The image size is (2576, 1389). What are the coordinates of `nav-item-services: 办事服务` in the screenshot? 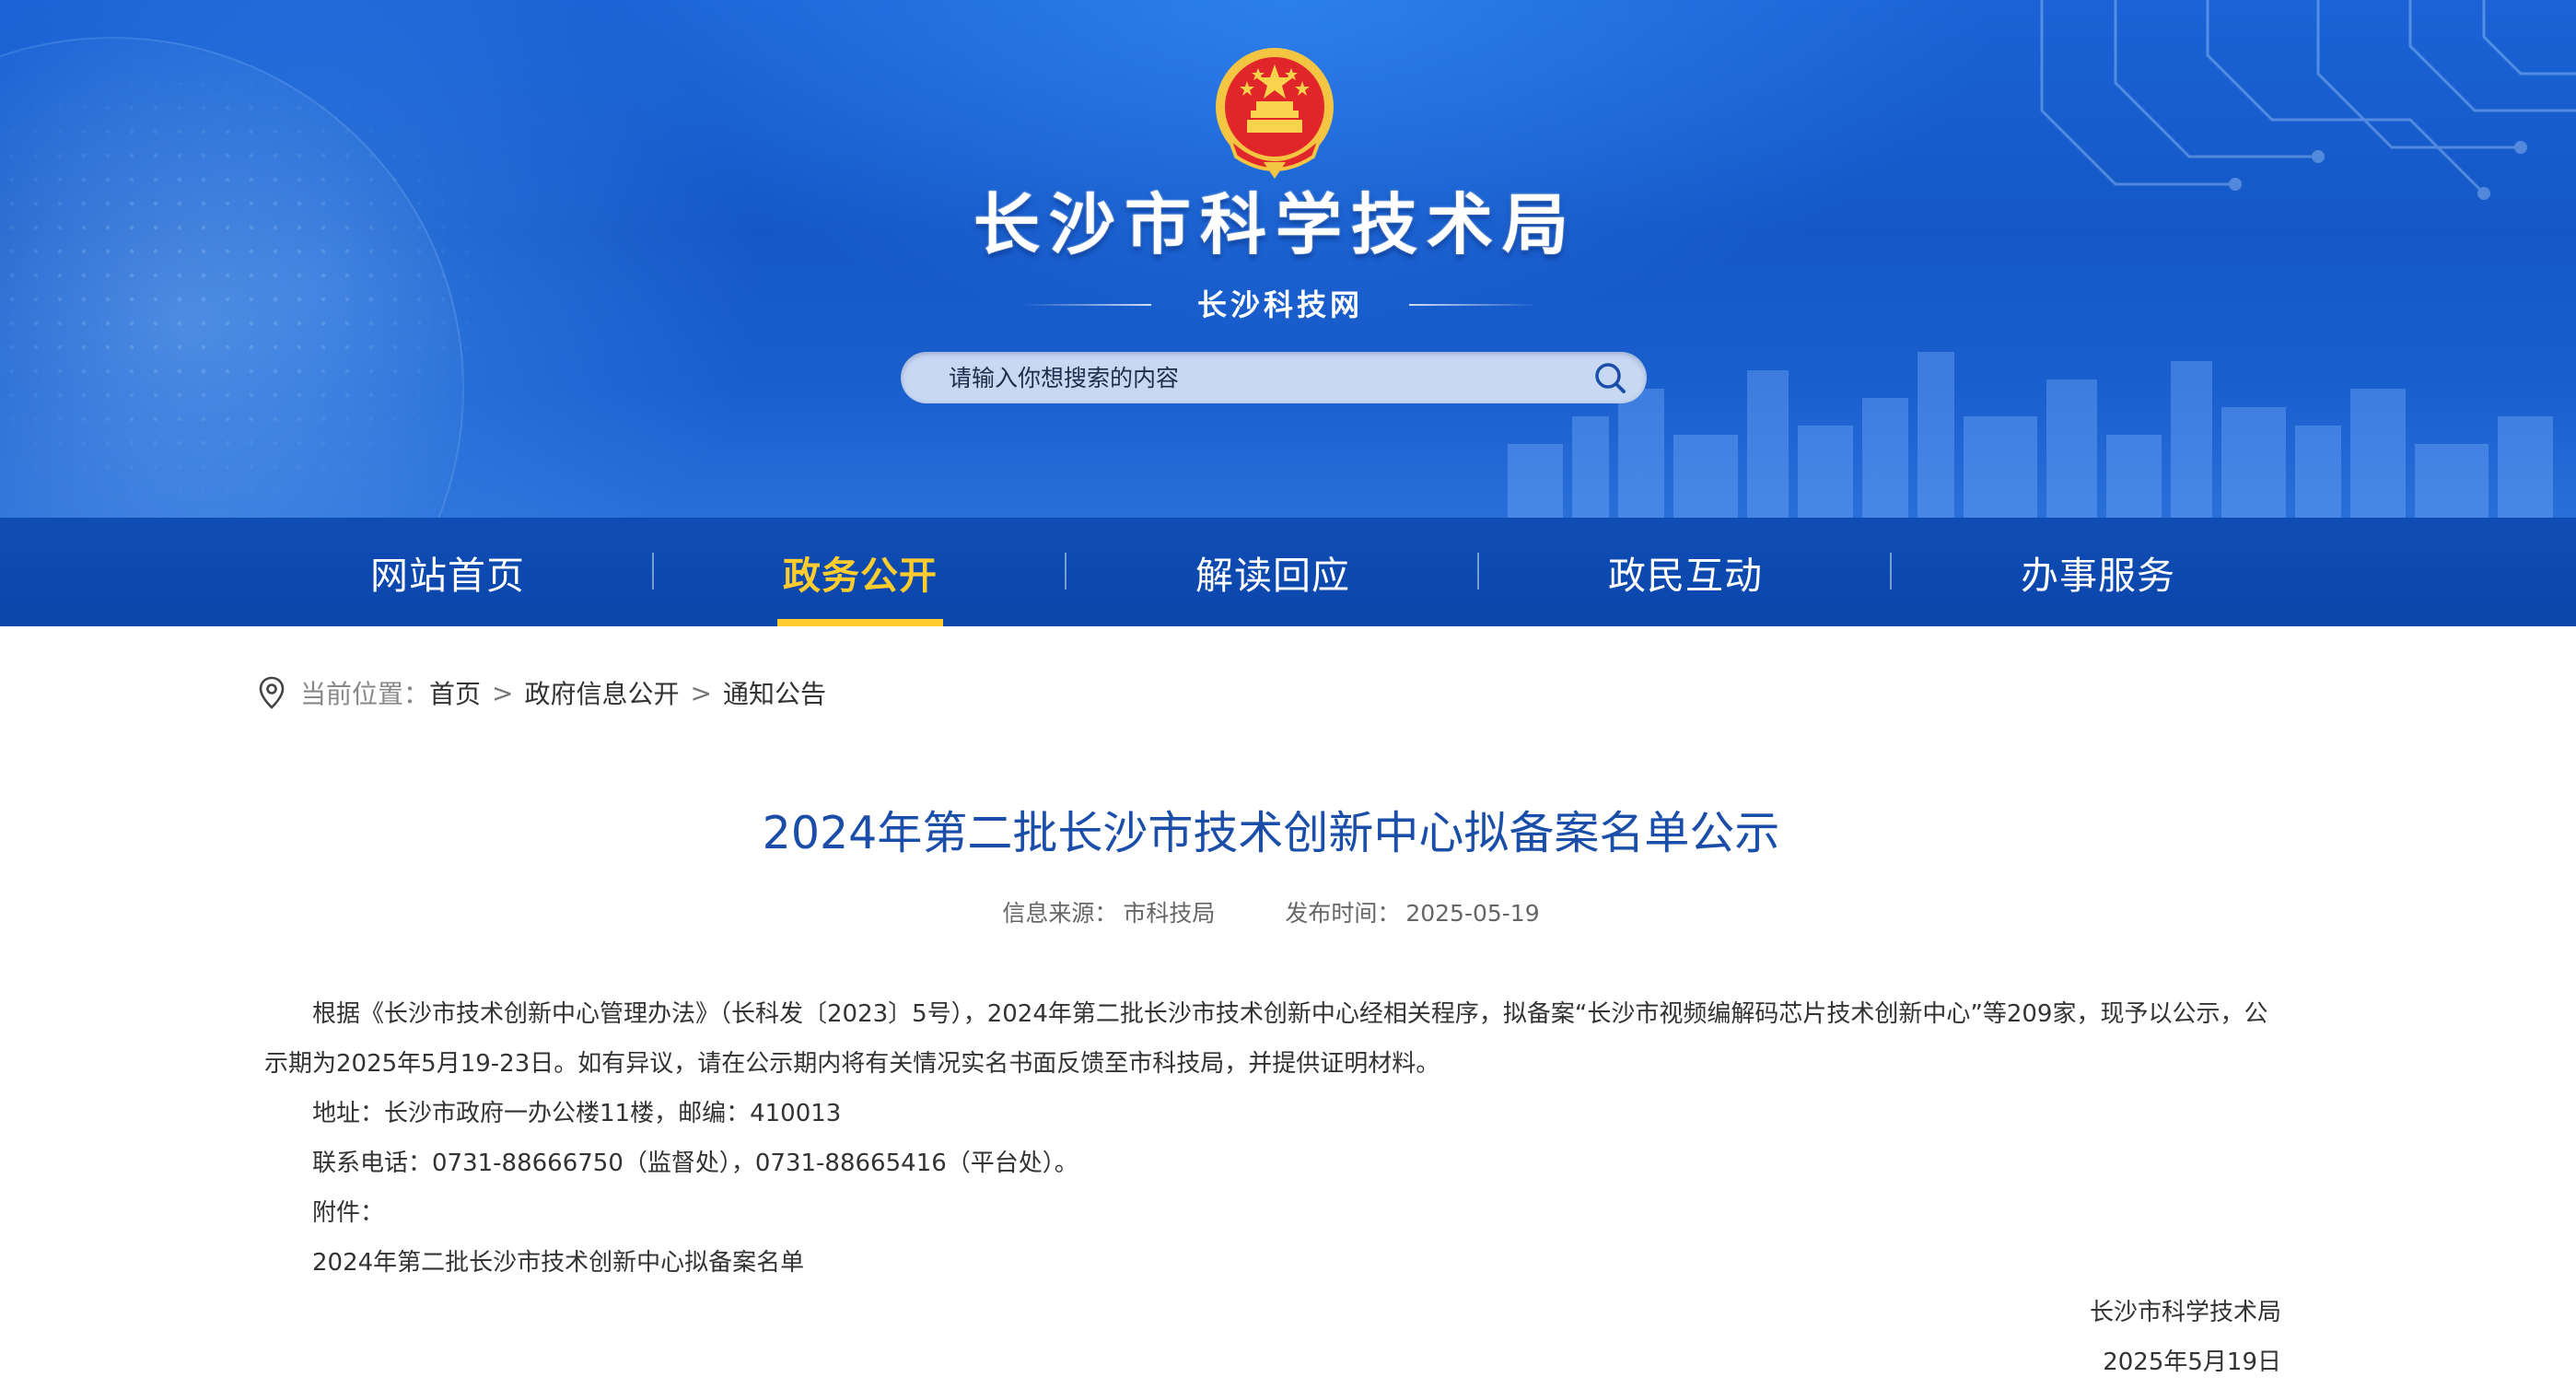 It's located at (2098, 572).